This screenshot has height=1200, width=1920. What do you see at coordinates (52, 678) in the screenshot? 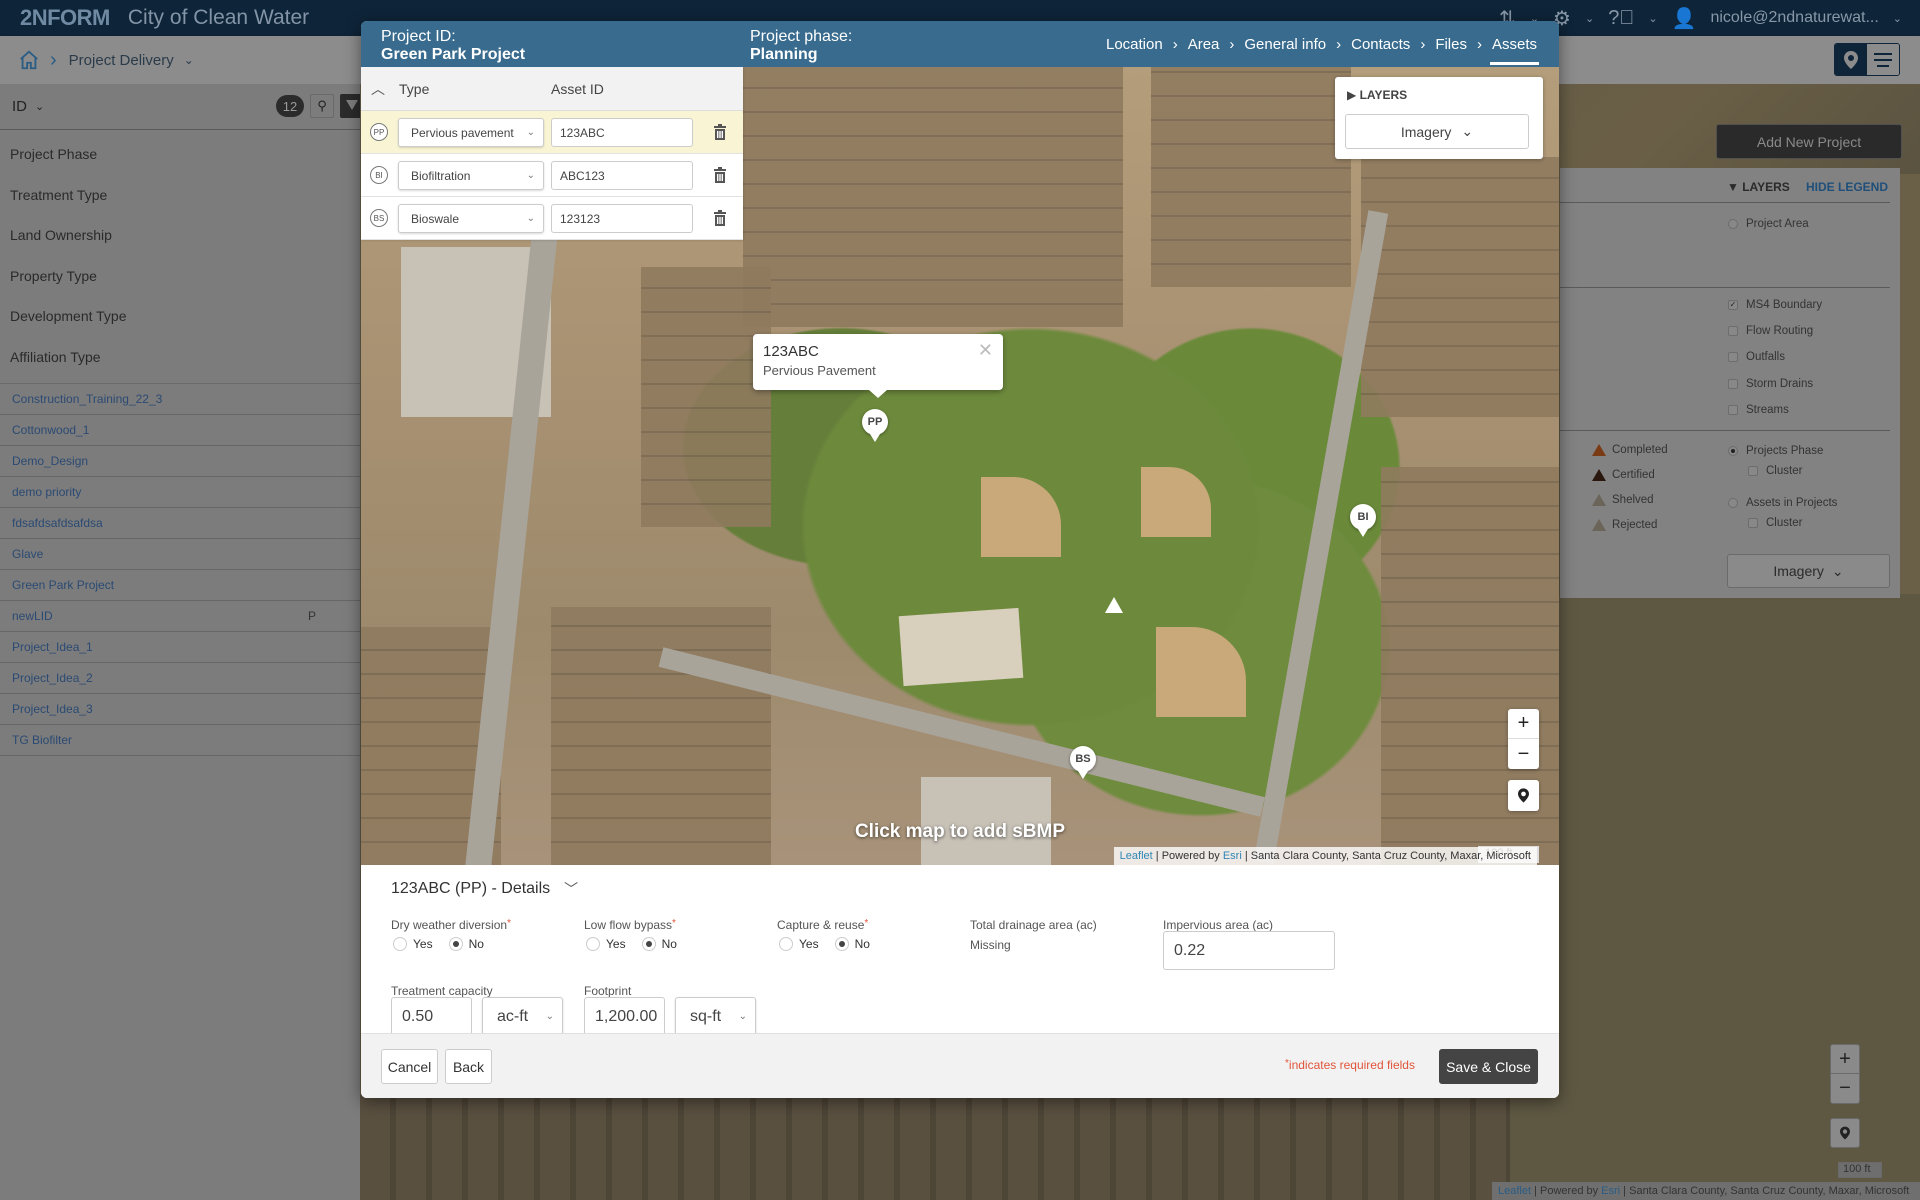
I see `project-name: Project_Idea_2` at bounding box center [52, 678].